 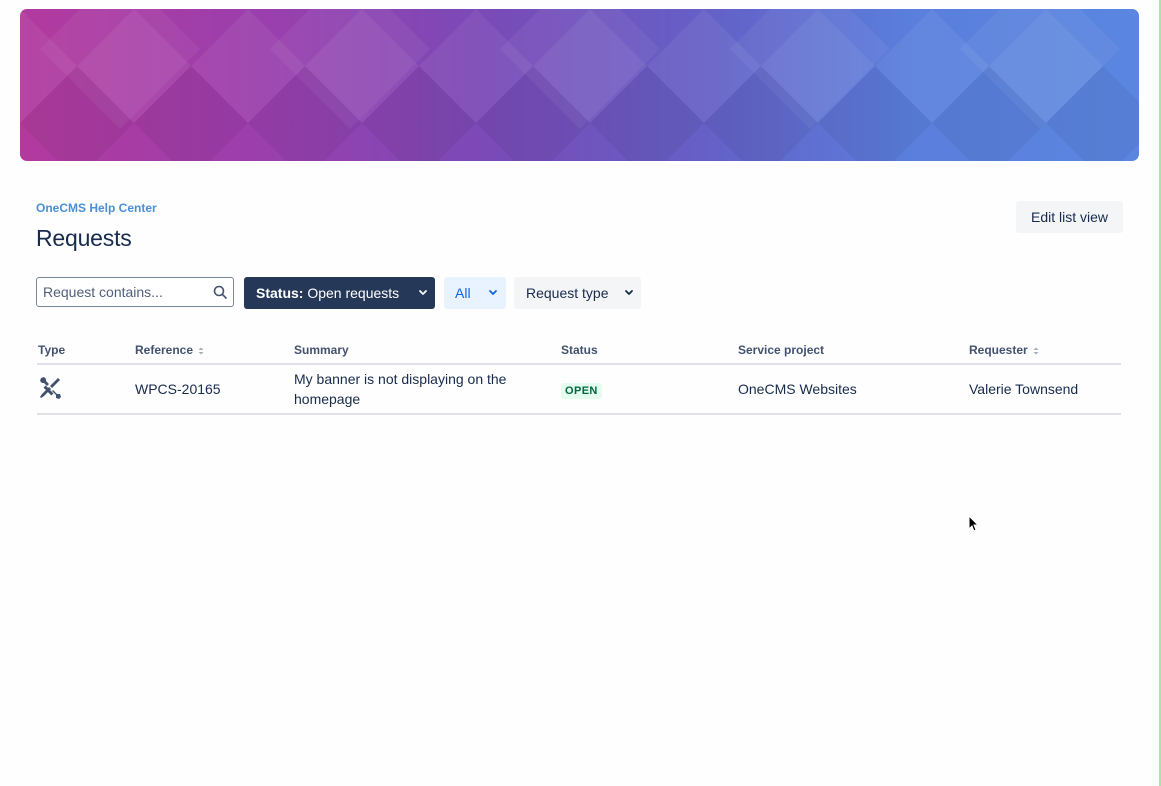 What do you see at coordinates (781, 350) in the screenshot?
I see `column-header-service-project: Service project` at bounding box center [781, 350].